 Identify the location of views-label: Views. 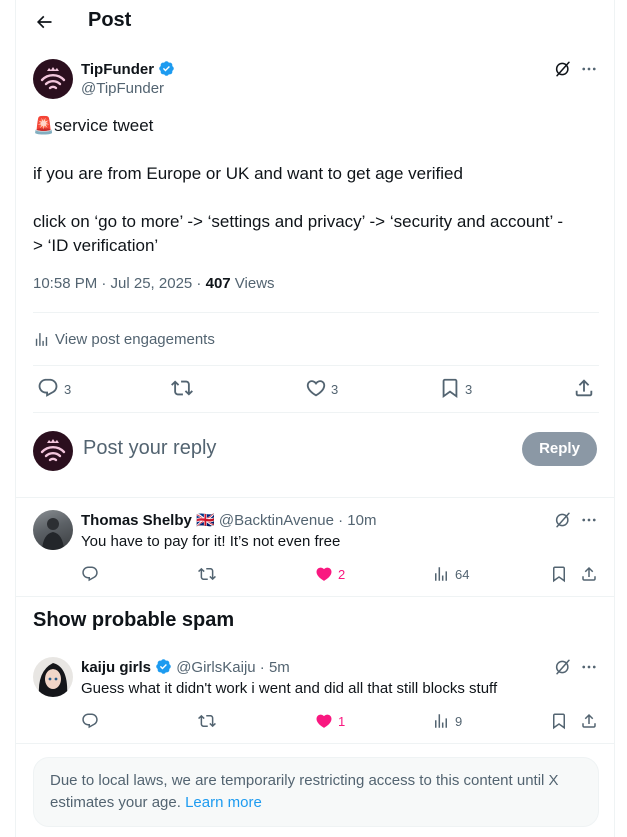
(252, 283).